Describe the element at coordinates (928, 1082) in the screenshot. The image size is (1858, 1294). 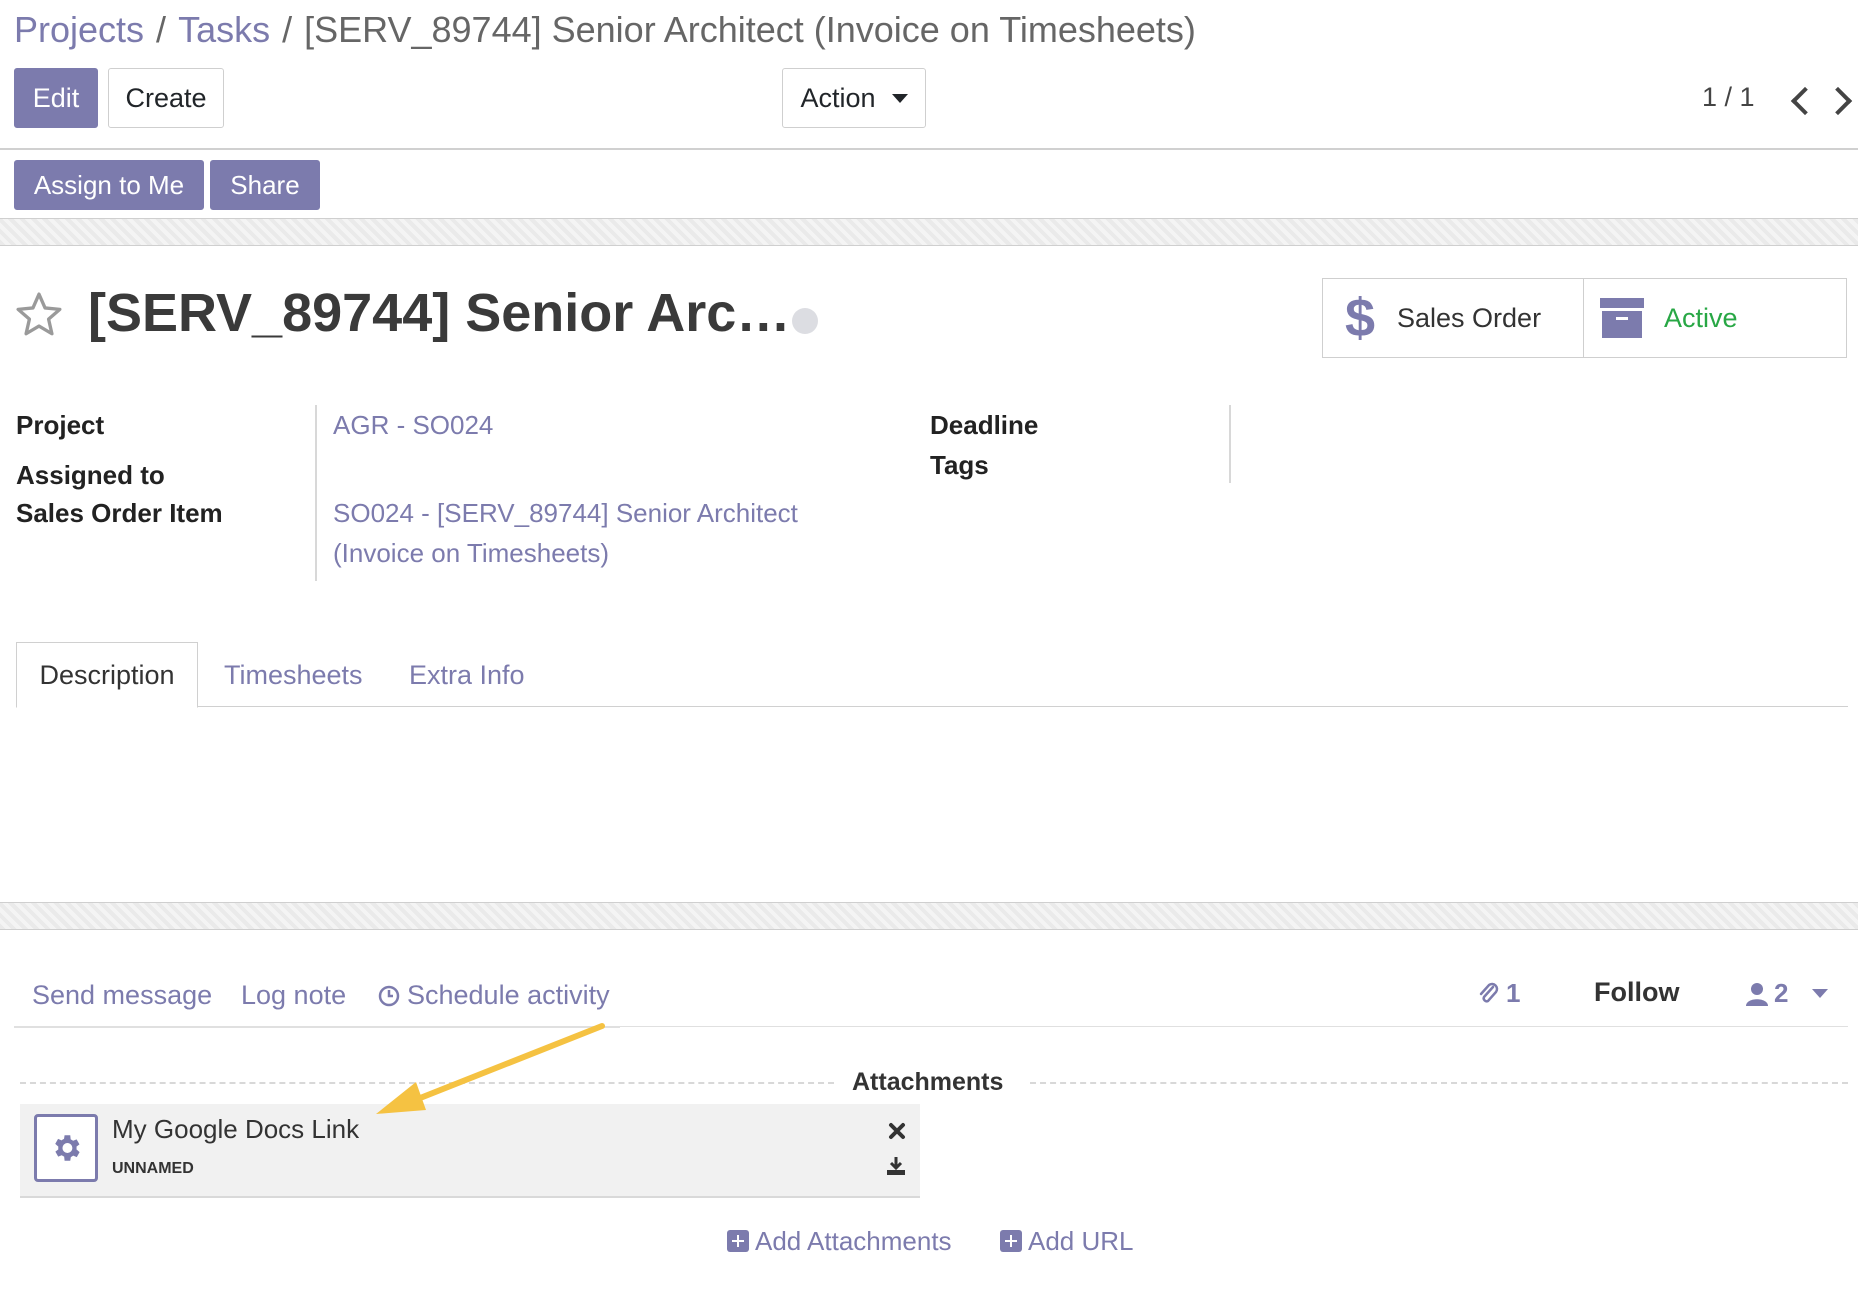
I see `attachments-title: Attachments` at that location.